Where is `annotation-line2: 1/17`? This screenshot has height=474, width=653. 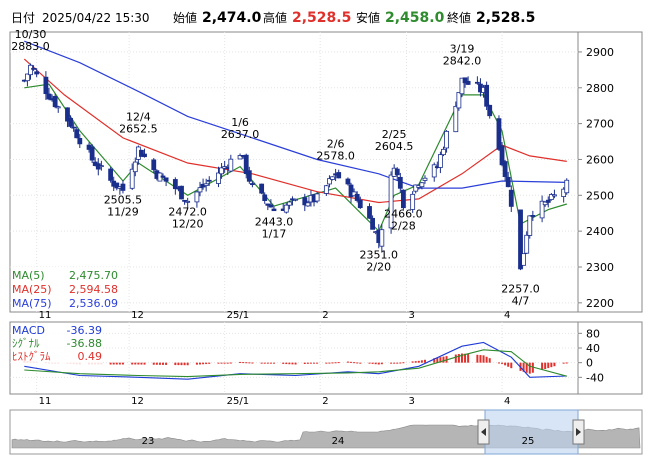 annotation-line2: 1/17 is located at coordinates (274, 234).